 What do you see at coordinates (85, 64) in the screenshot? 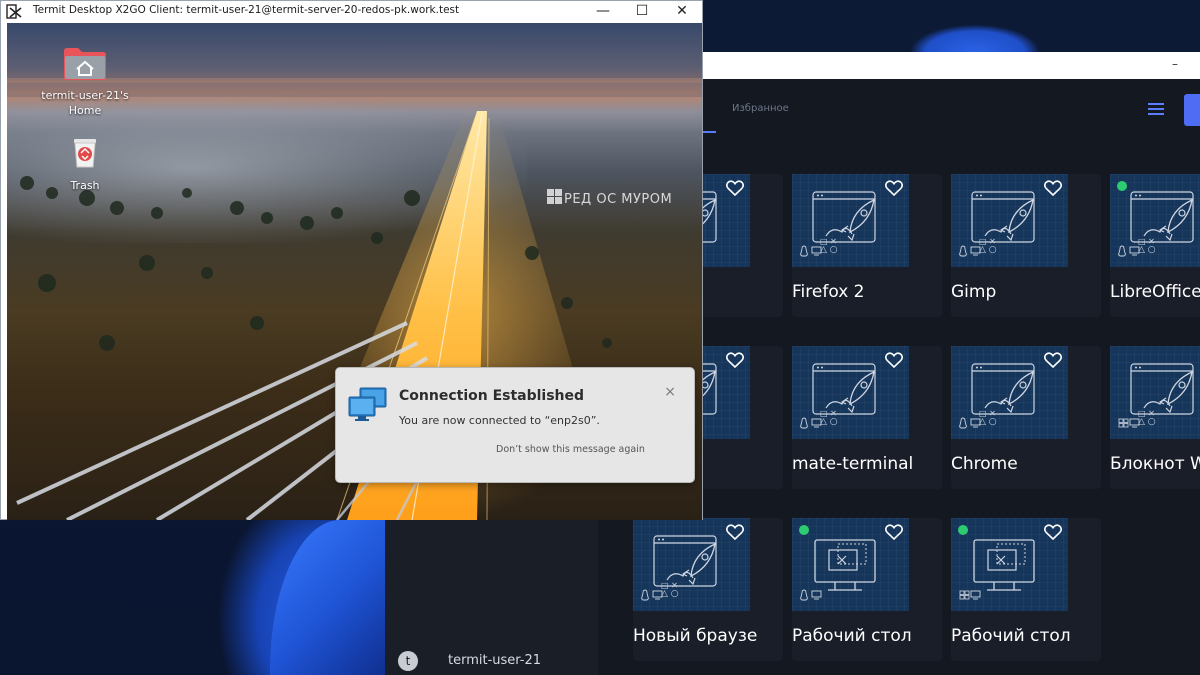
I see `home-folder-icon` at bounding box center [85, 64].